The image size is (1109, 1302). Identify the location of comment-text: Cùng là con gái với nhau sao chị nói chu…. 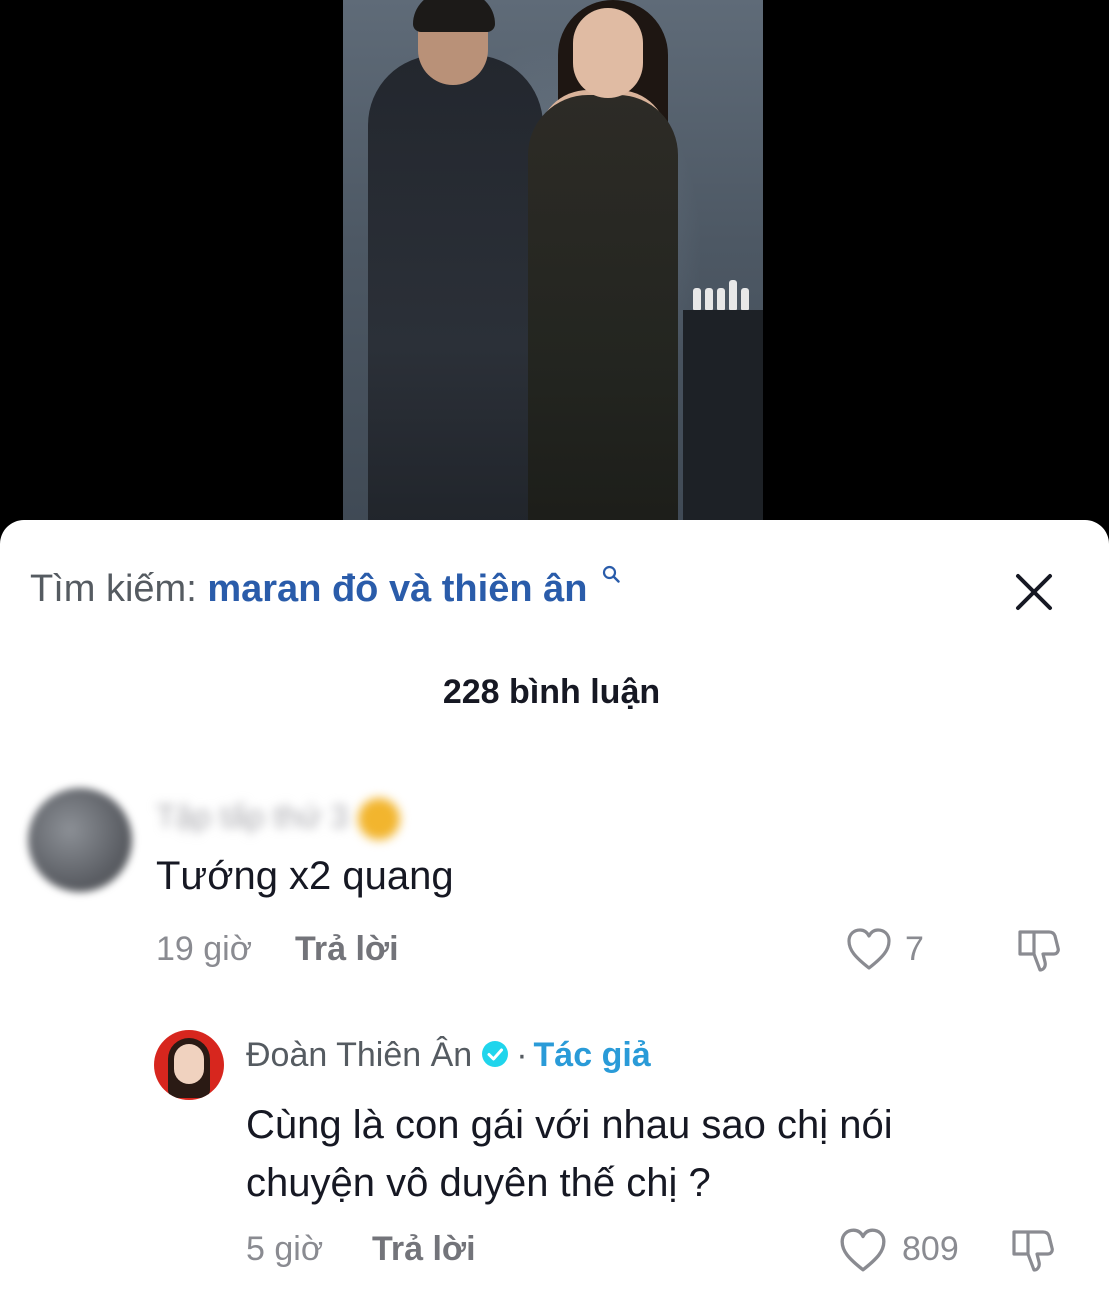
(569, 1154).